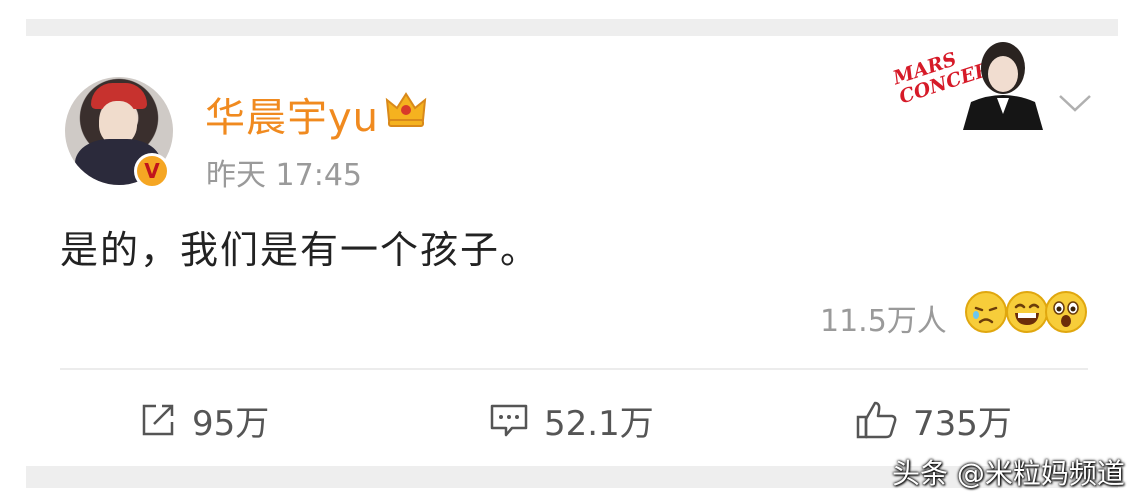  What do you see at coordinates (231, 423) in the screenshot?
I see `share-count: 95万` at bounding box center [231, 423].